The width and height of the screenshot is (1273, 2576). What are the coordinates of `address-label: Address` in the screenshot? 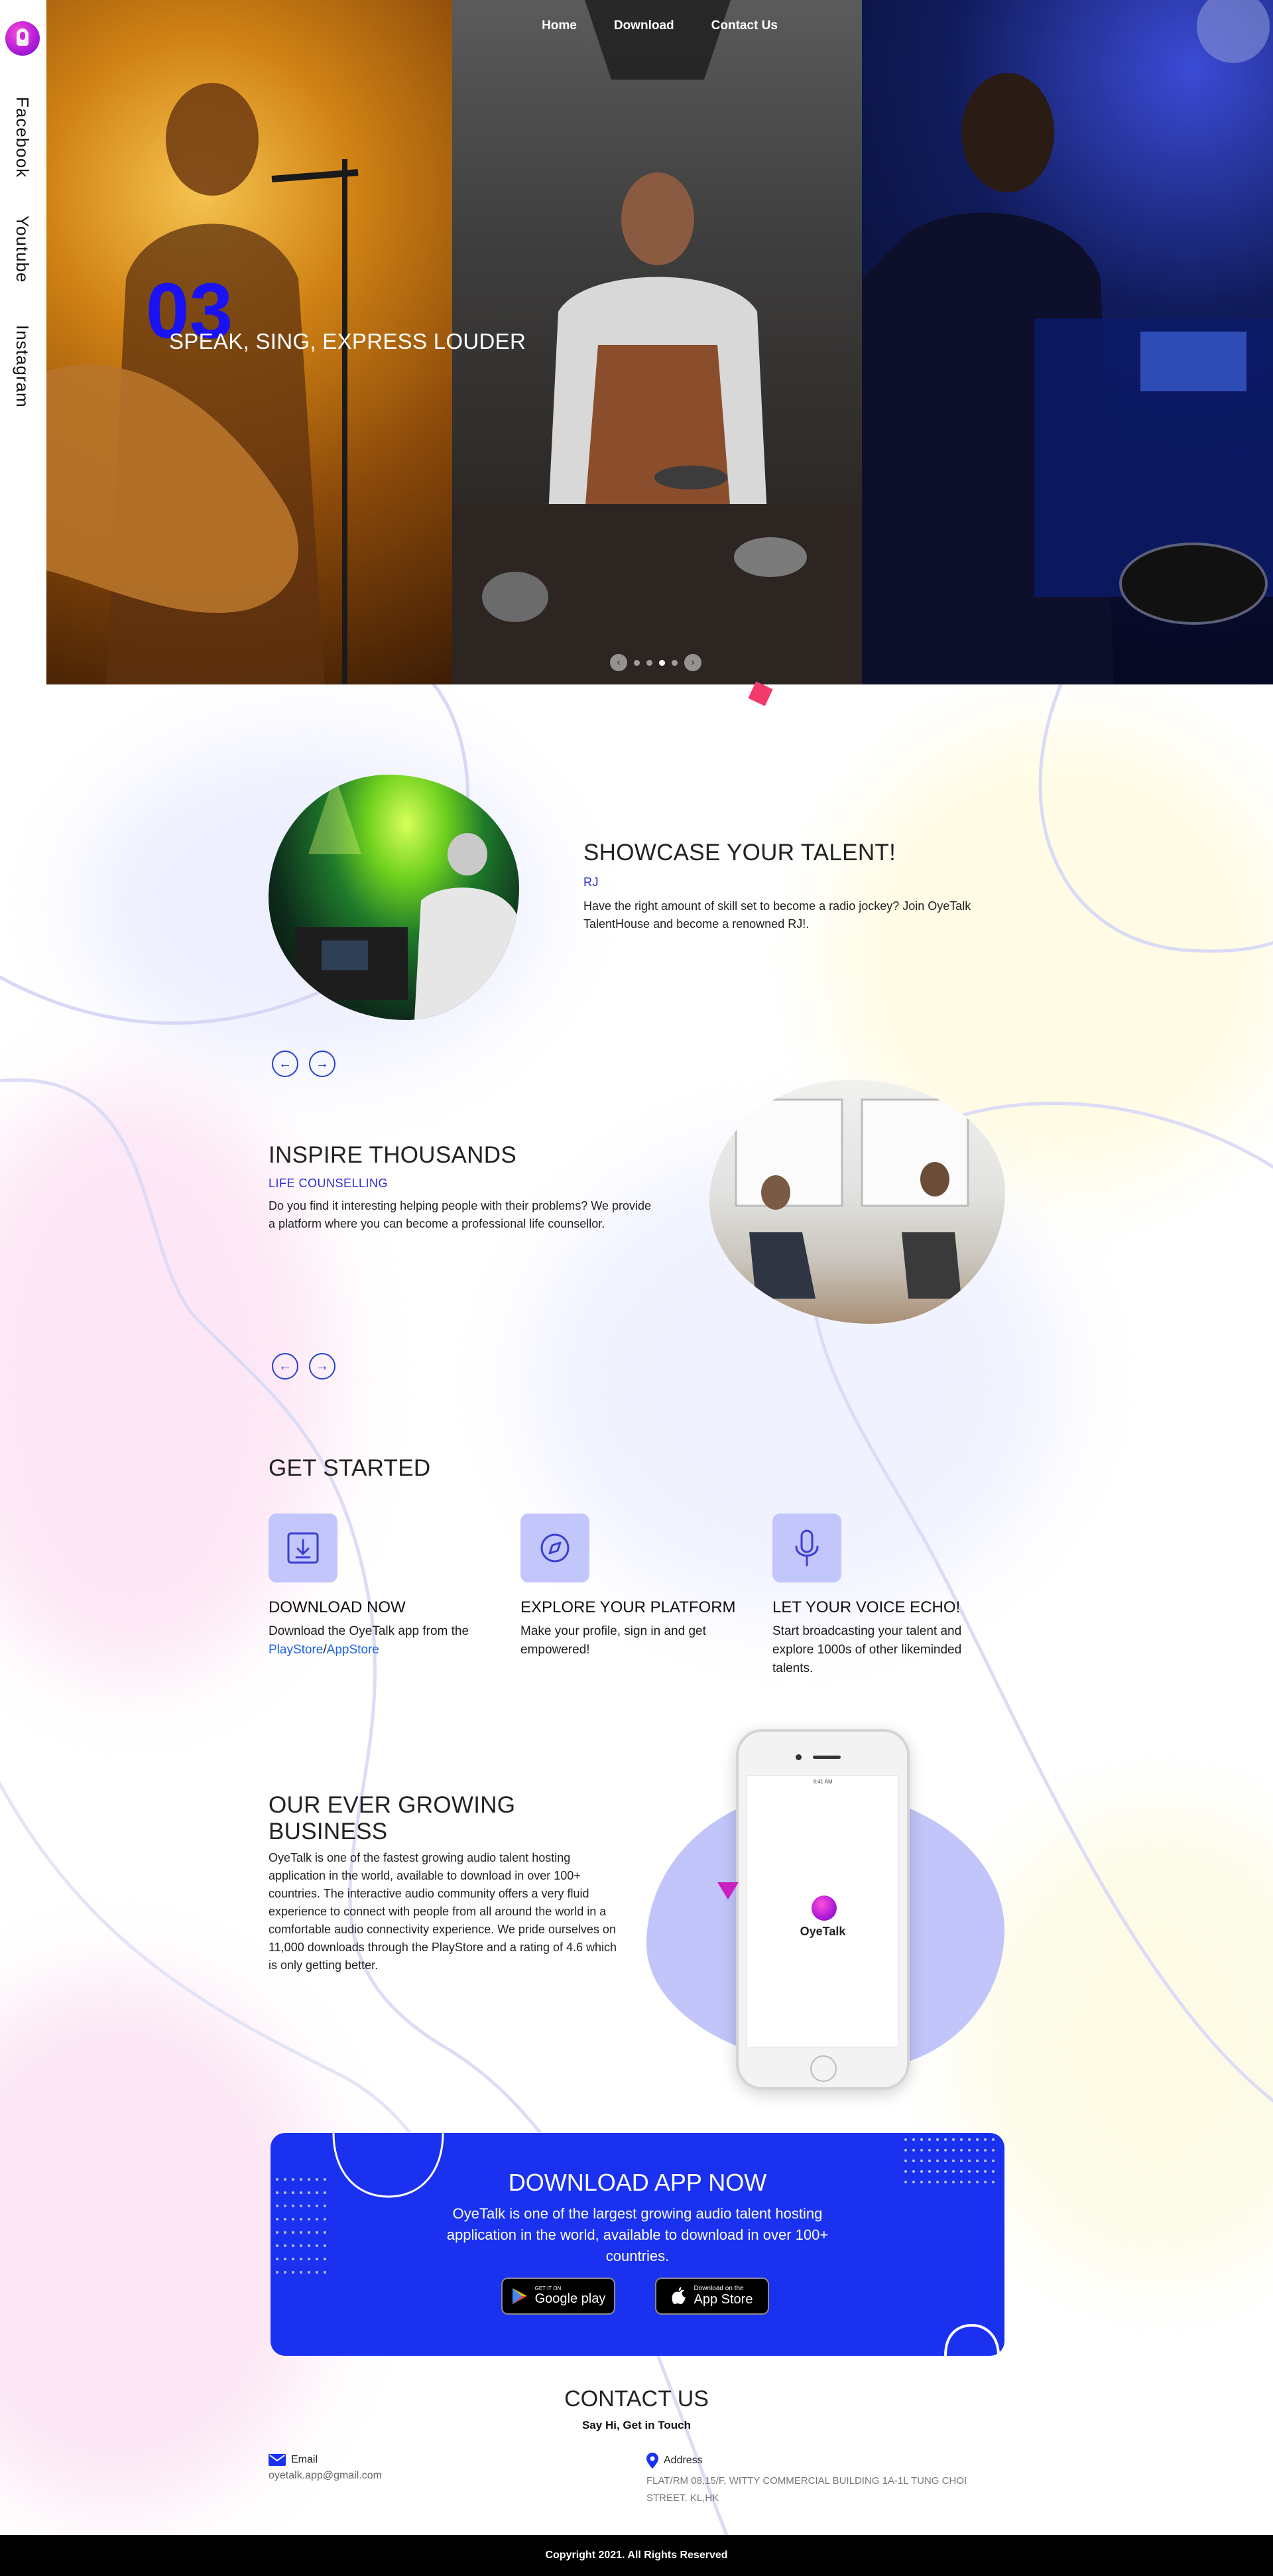 It's located at (683, 2461).